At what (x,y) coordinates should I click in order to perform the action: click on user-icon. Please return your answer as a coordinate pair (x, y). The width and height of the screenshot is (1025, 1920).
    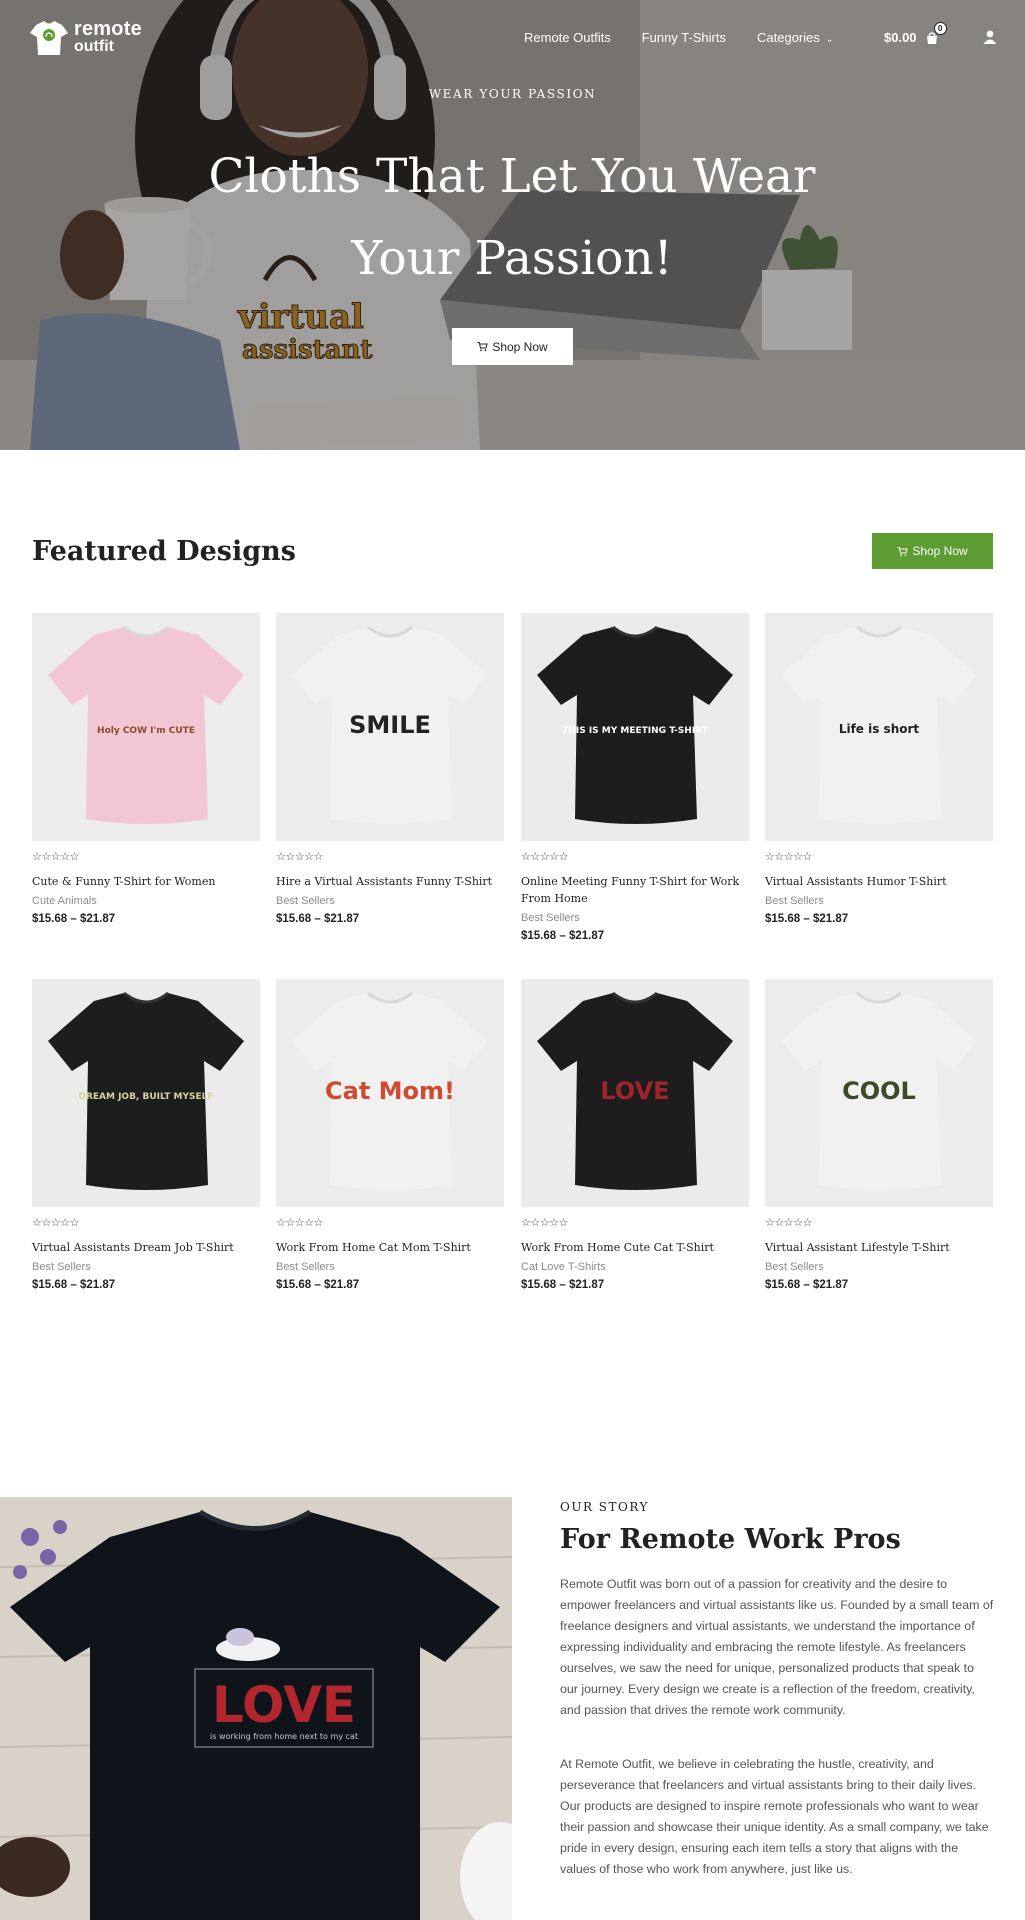
    Looking at the image, I should click on (990, 37).